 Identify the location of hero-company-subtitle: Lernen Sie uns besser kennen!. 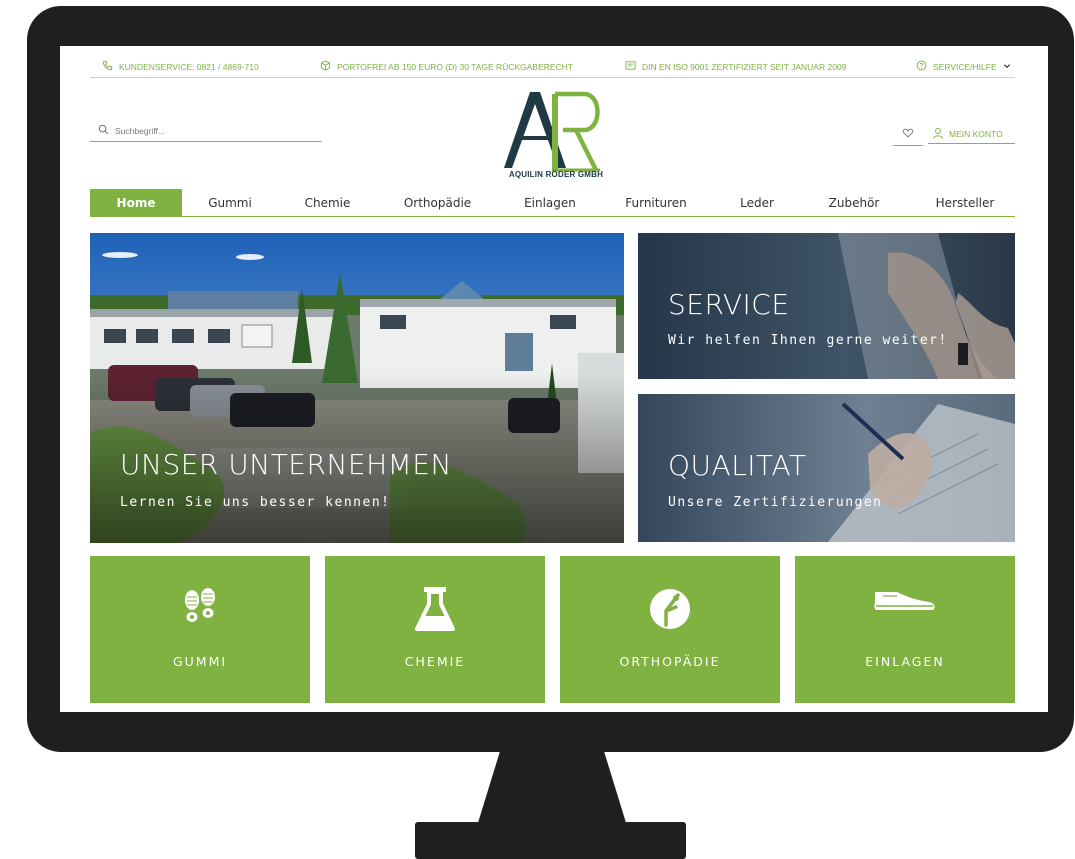
(255, 502).